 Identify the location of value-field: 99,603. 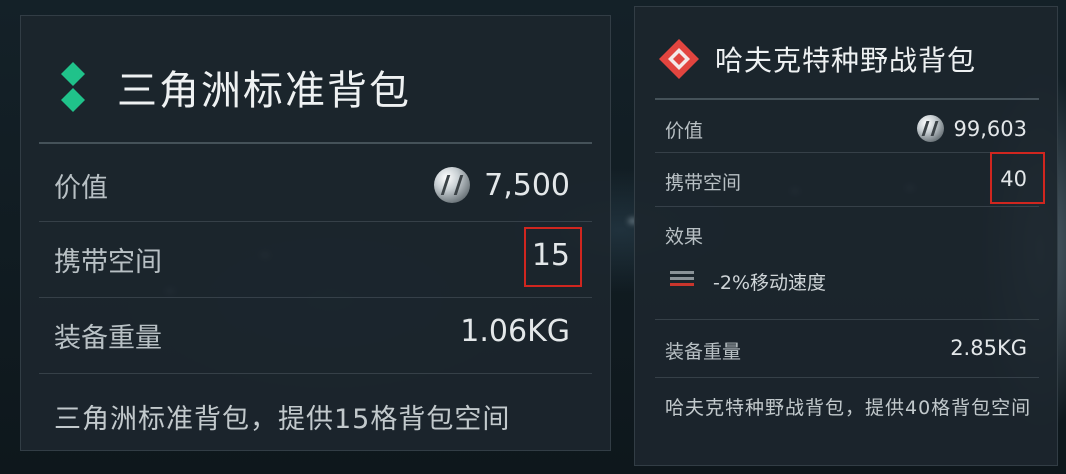
(971, 128).